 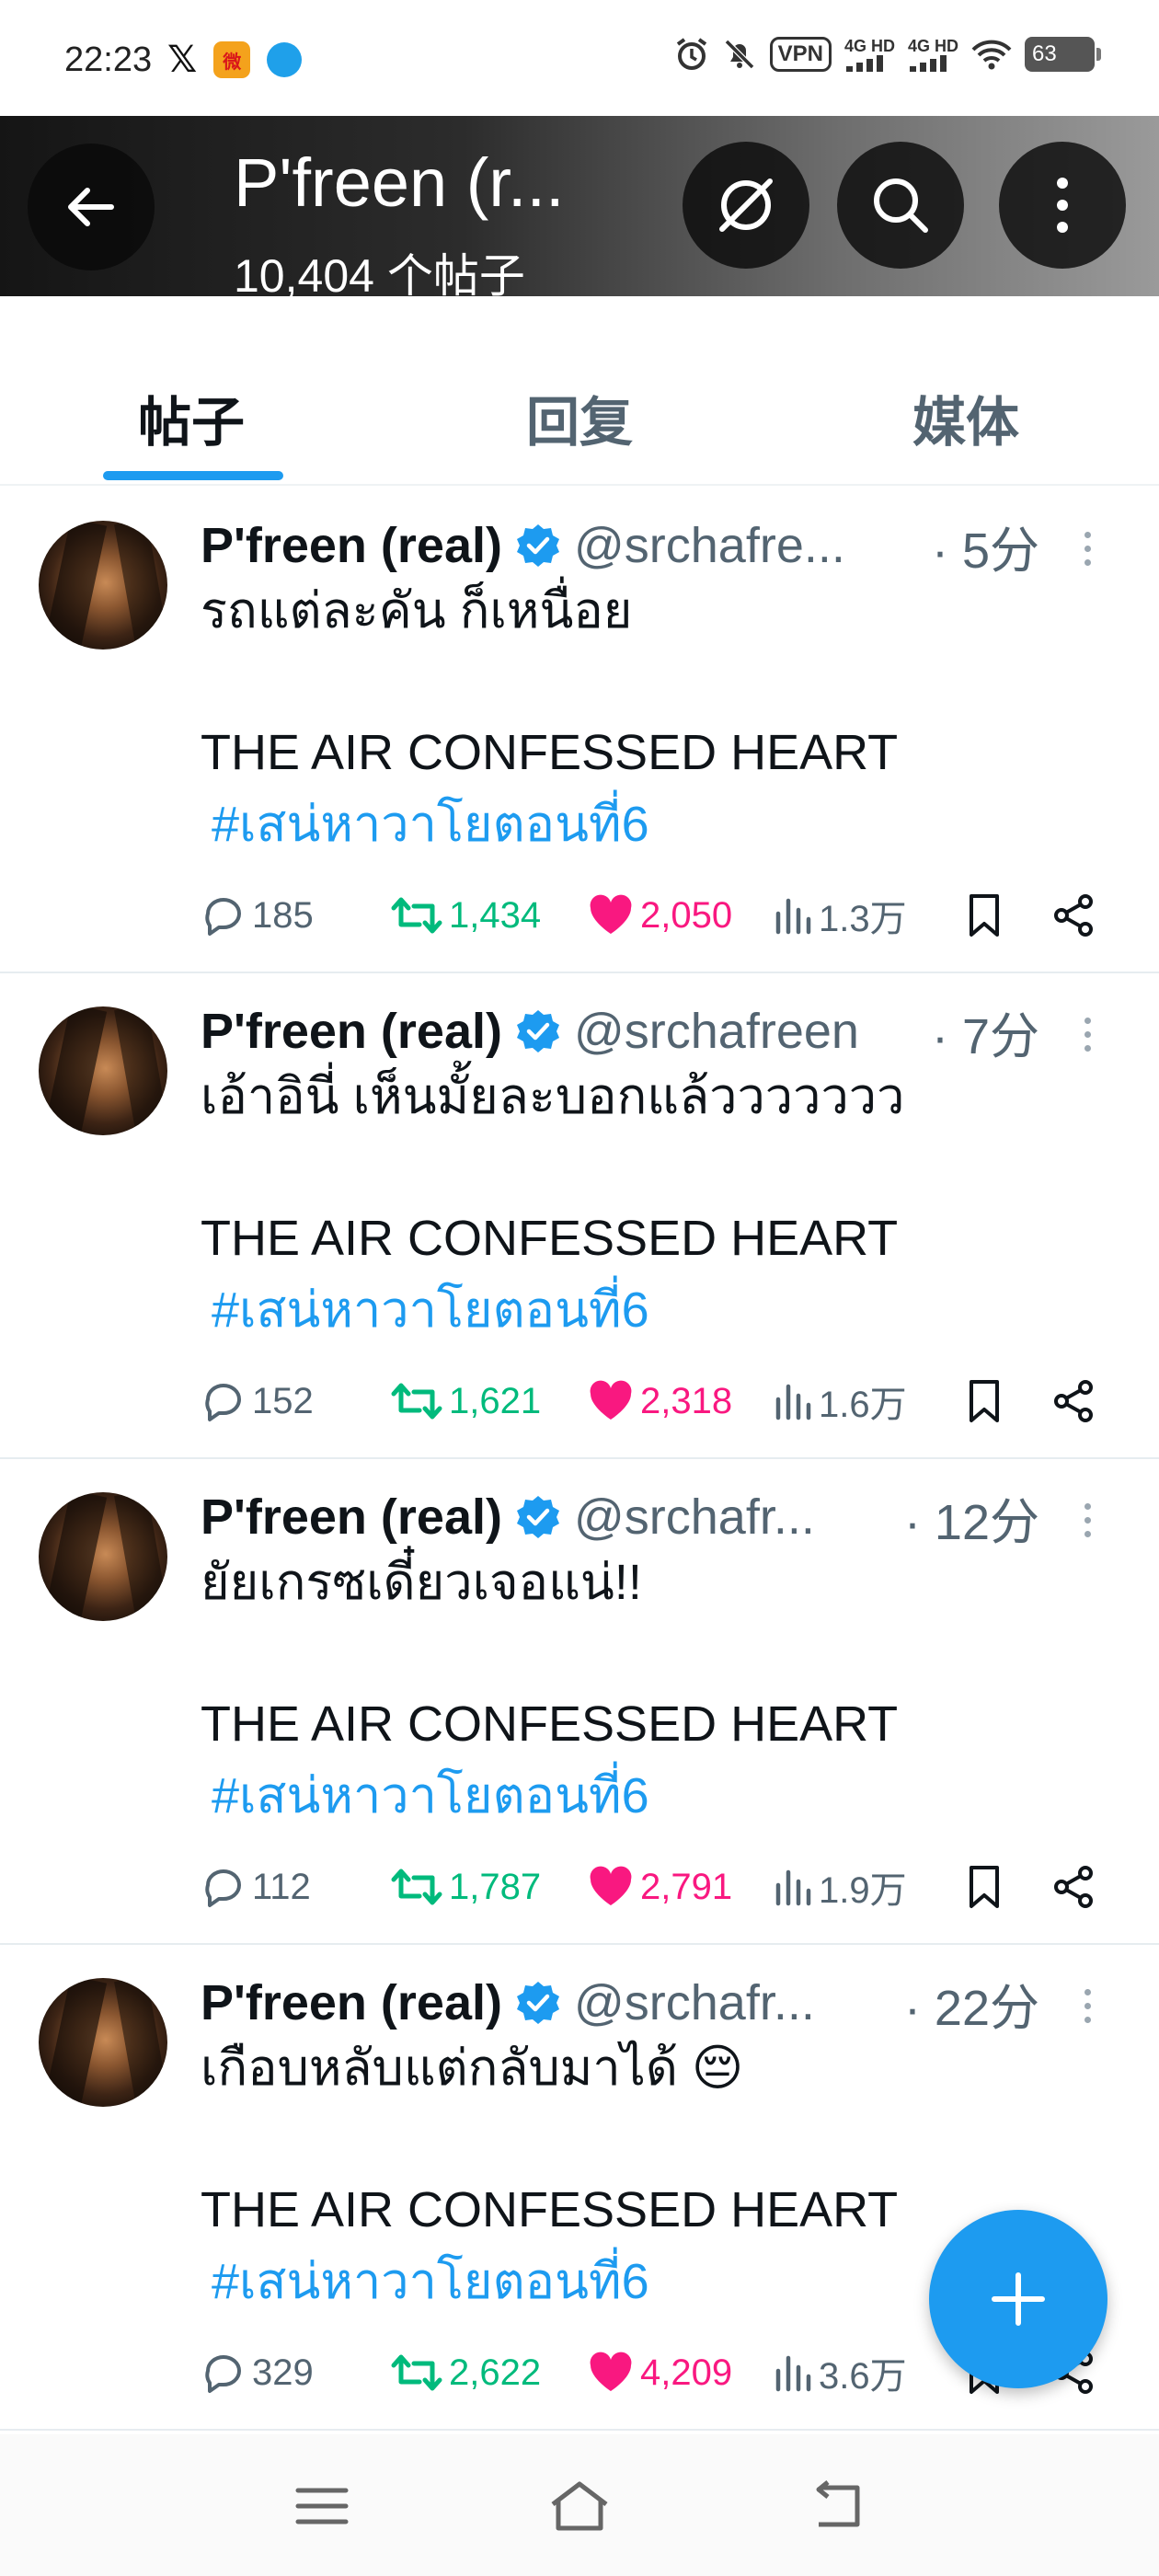 What do you see at coordinates (257, 1401) in the screenshot?
I see `reply-button: 152` at bounding box center [257, 1401].